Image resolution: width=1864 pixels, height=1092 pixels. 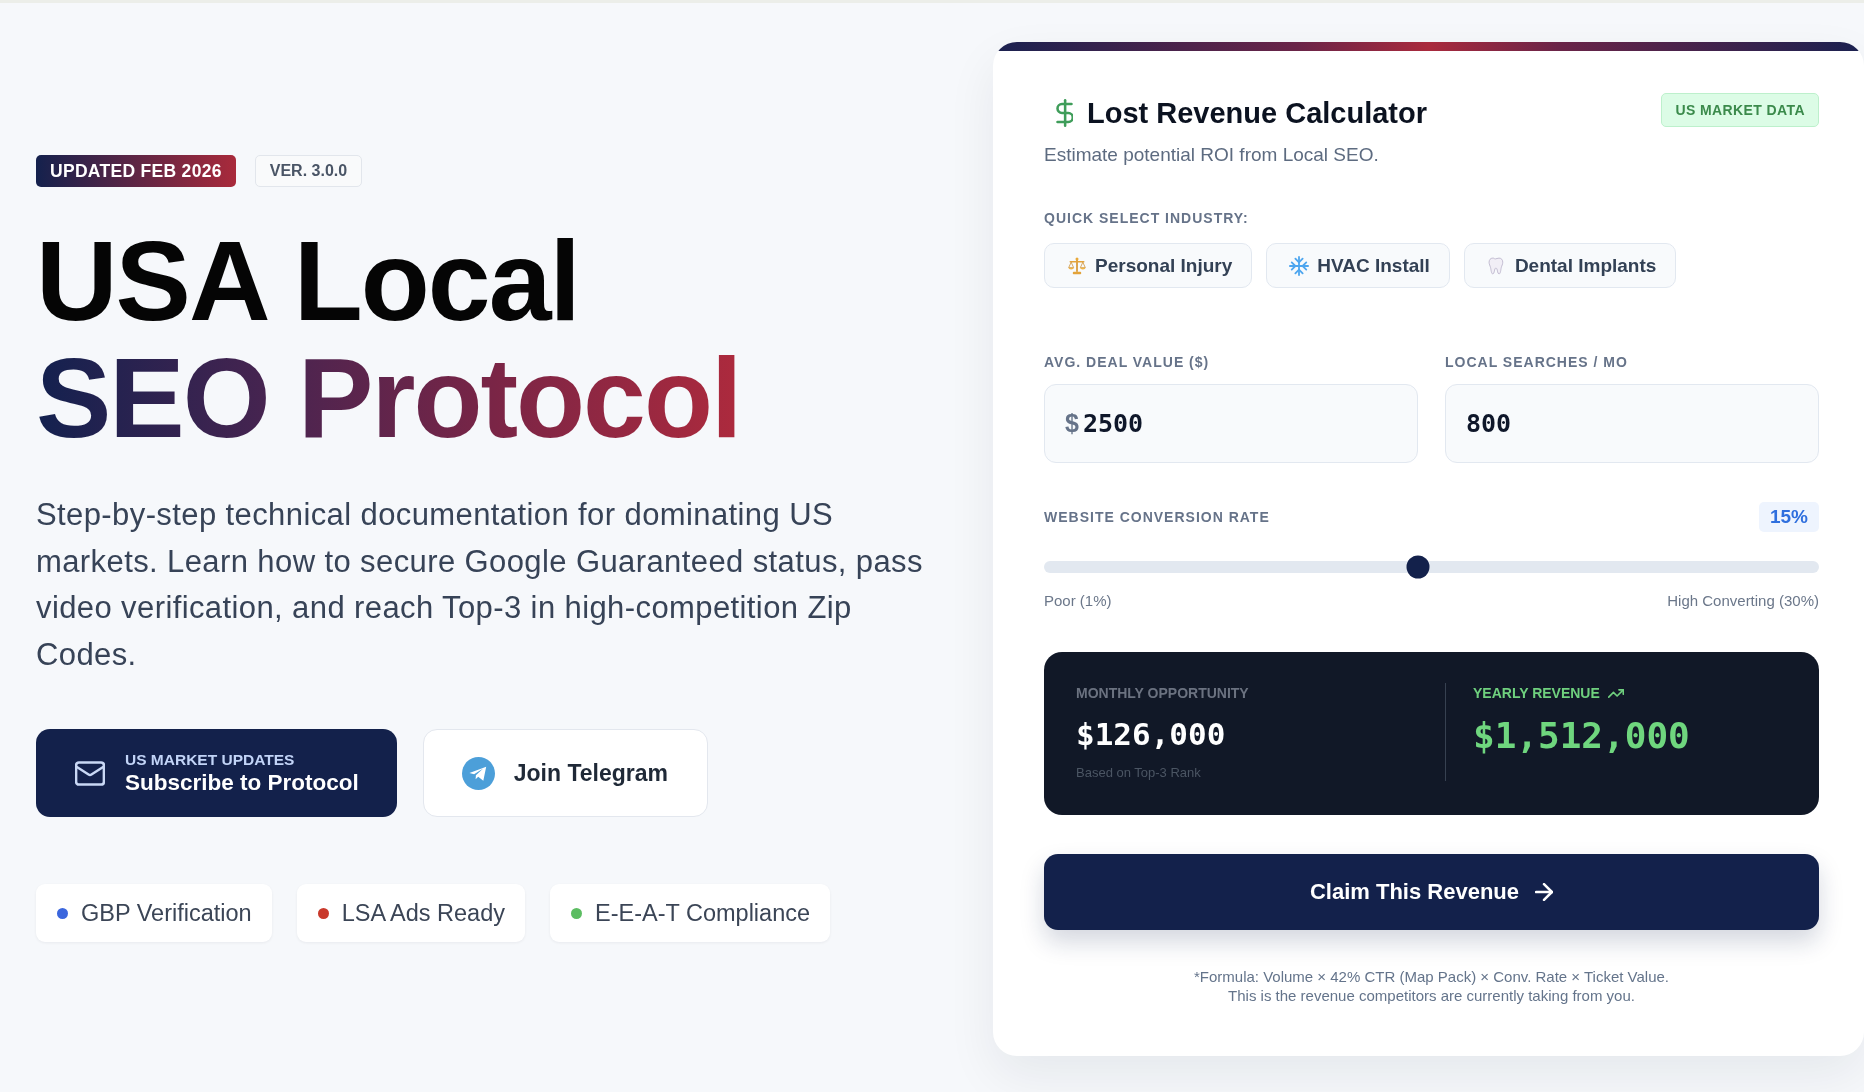 I want to click on input-field: 800, so click(x=1632, y=423).